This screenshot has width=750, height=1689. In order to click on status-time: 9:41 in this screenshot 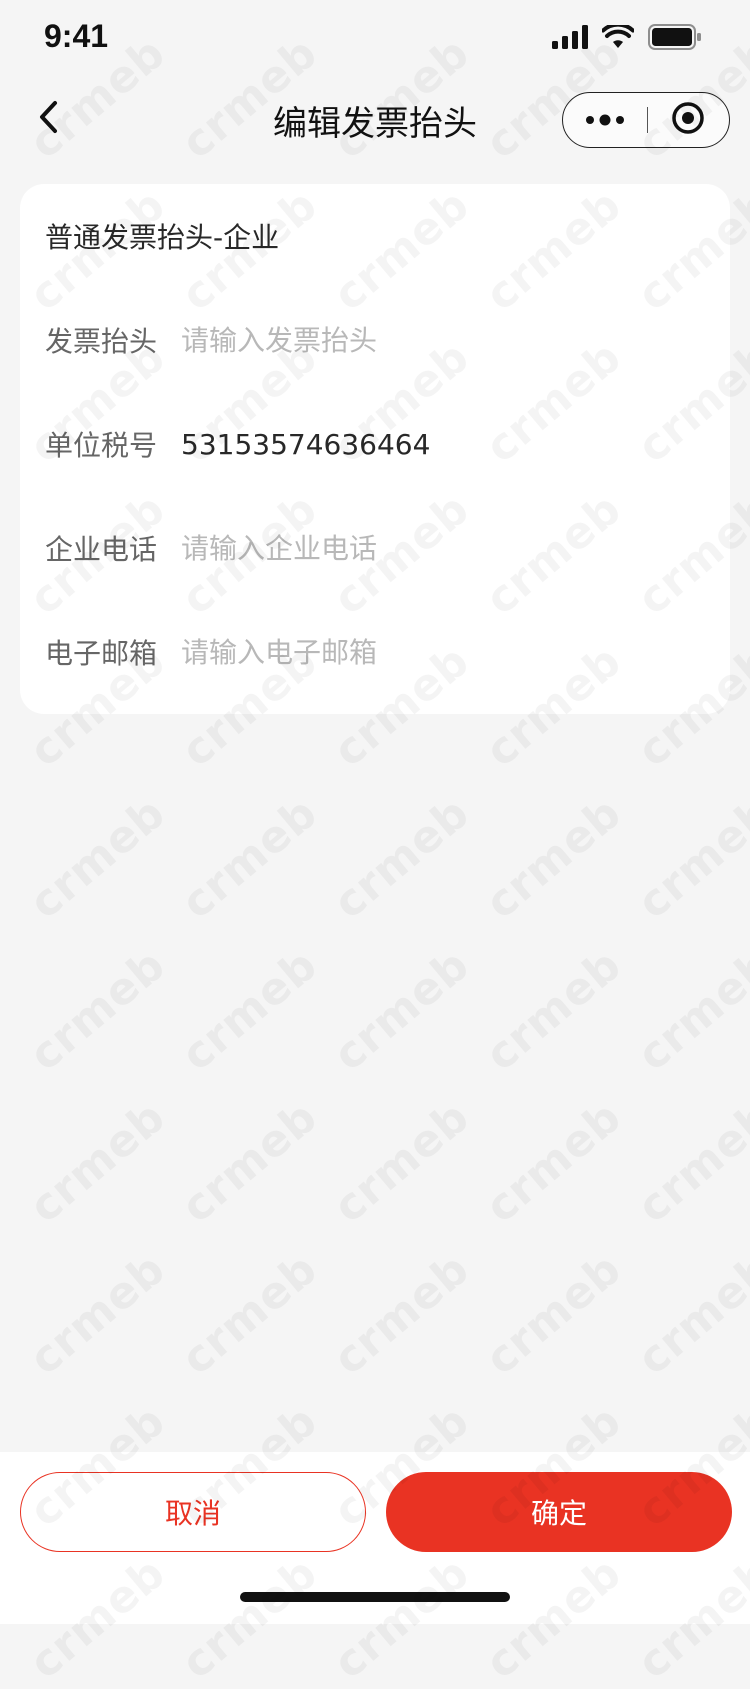, I will do `click(76, 36)`.